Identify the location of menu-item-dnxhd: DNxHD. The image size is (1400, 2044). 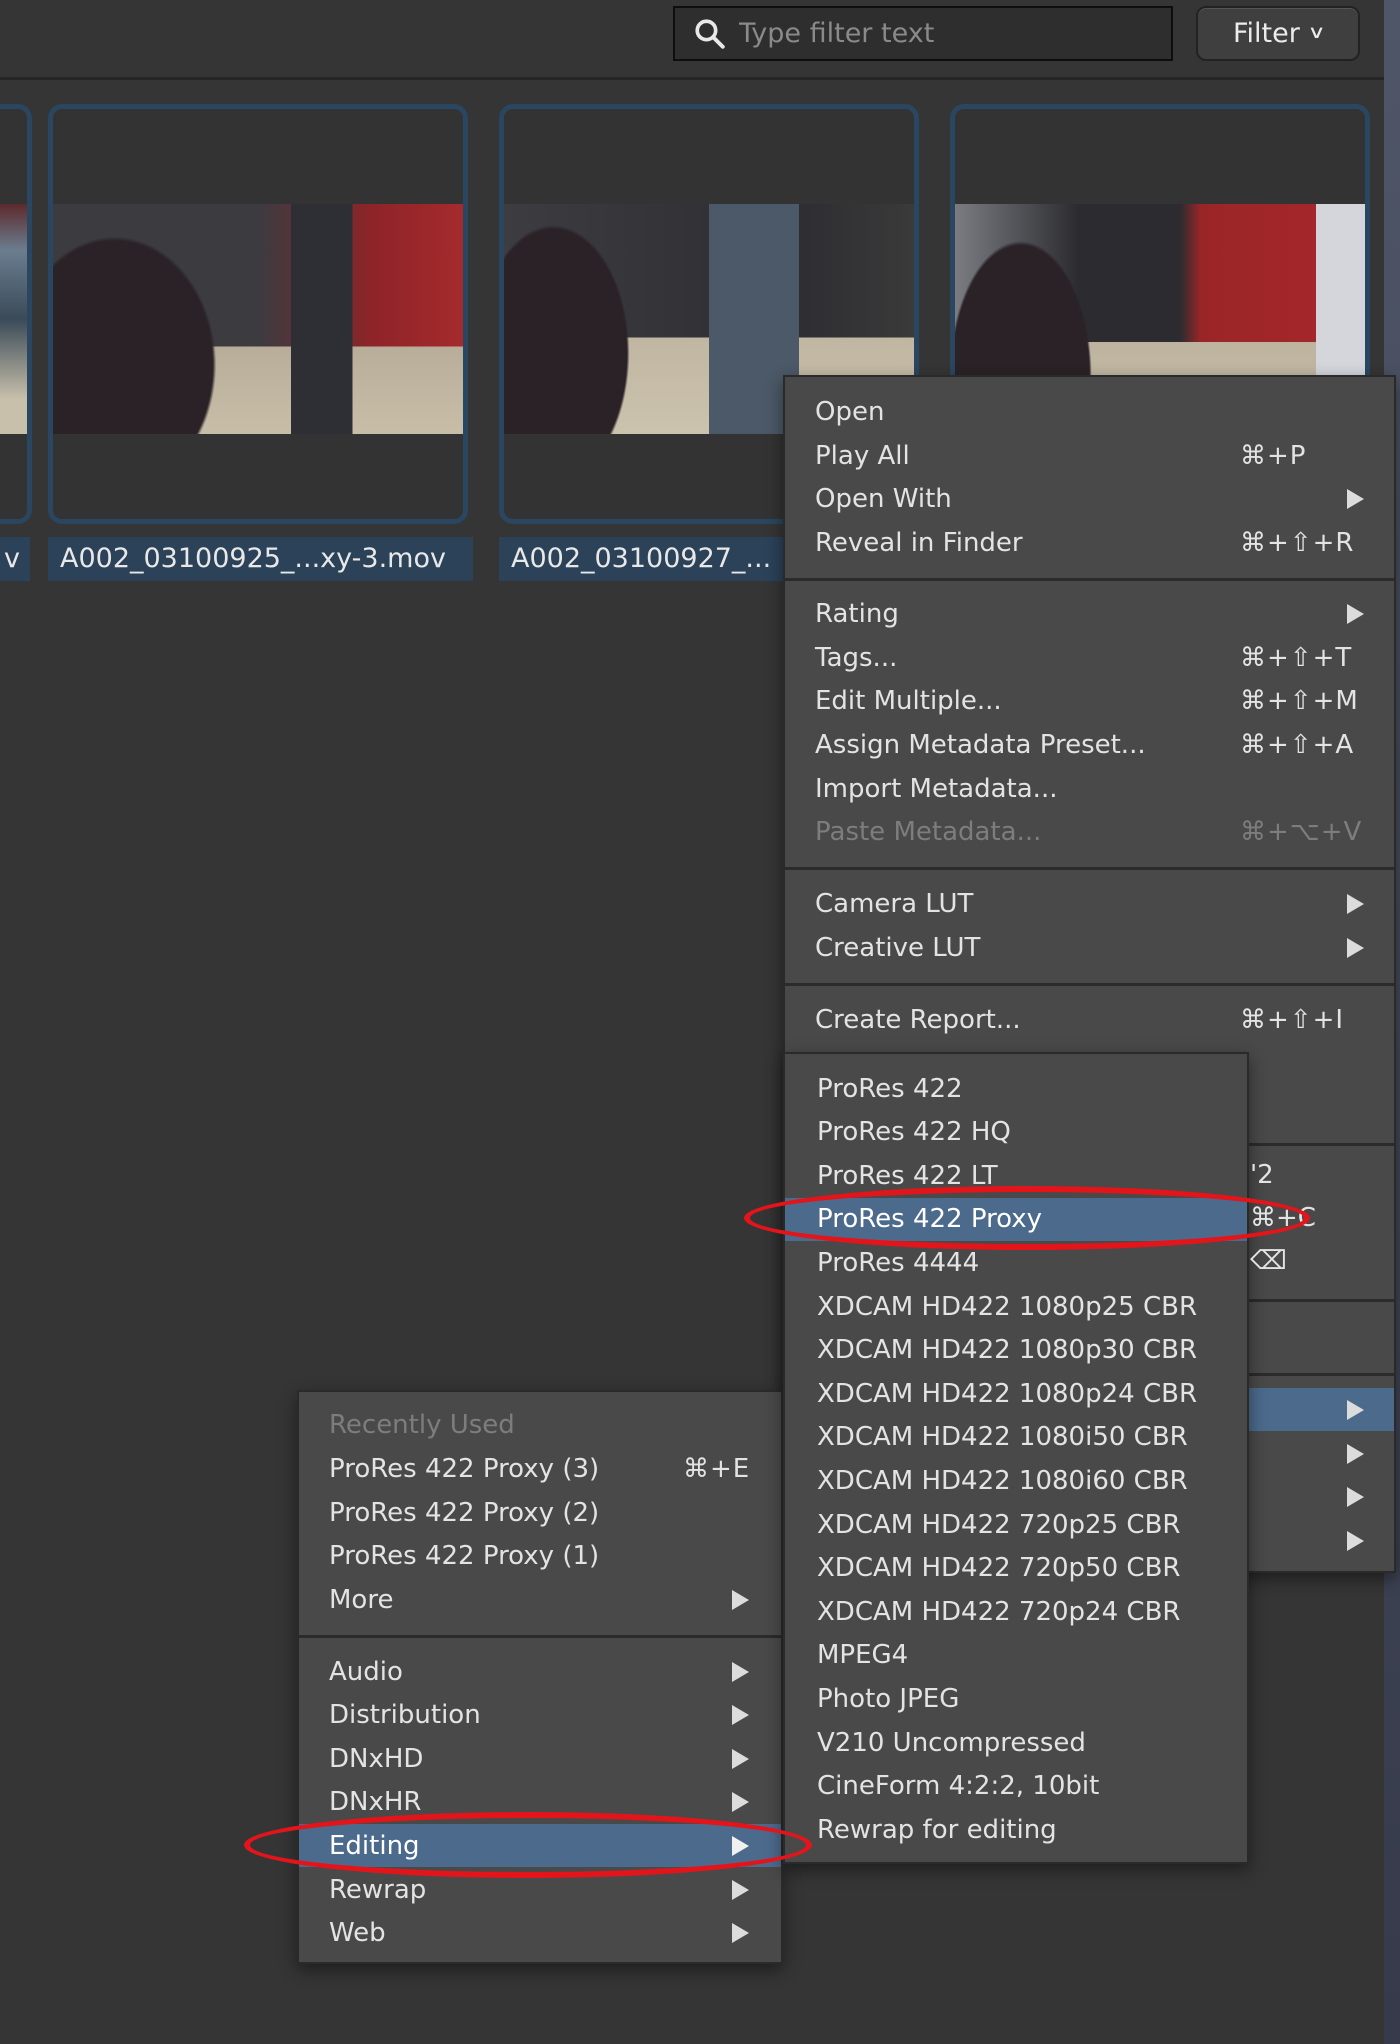
(540, 1758).